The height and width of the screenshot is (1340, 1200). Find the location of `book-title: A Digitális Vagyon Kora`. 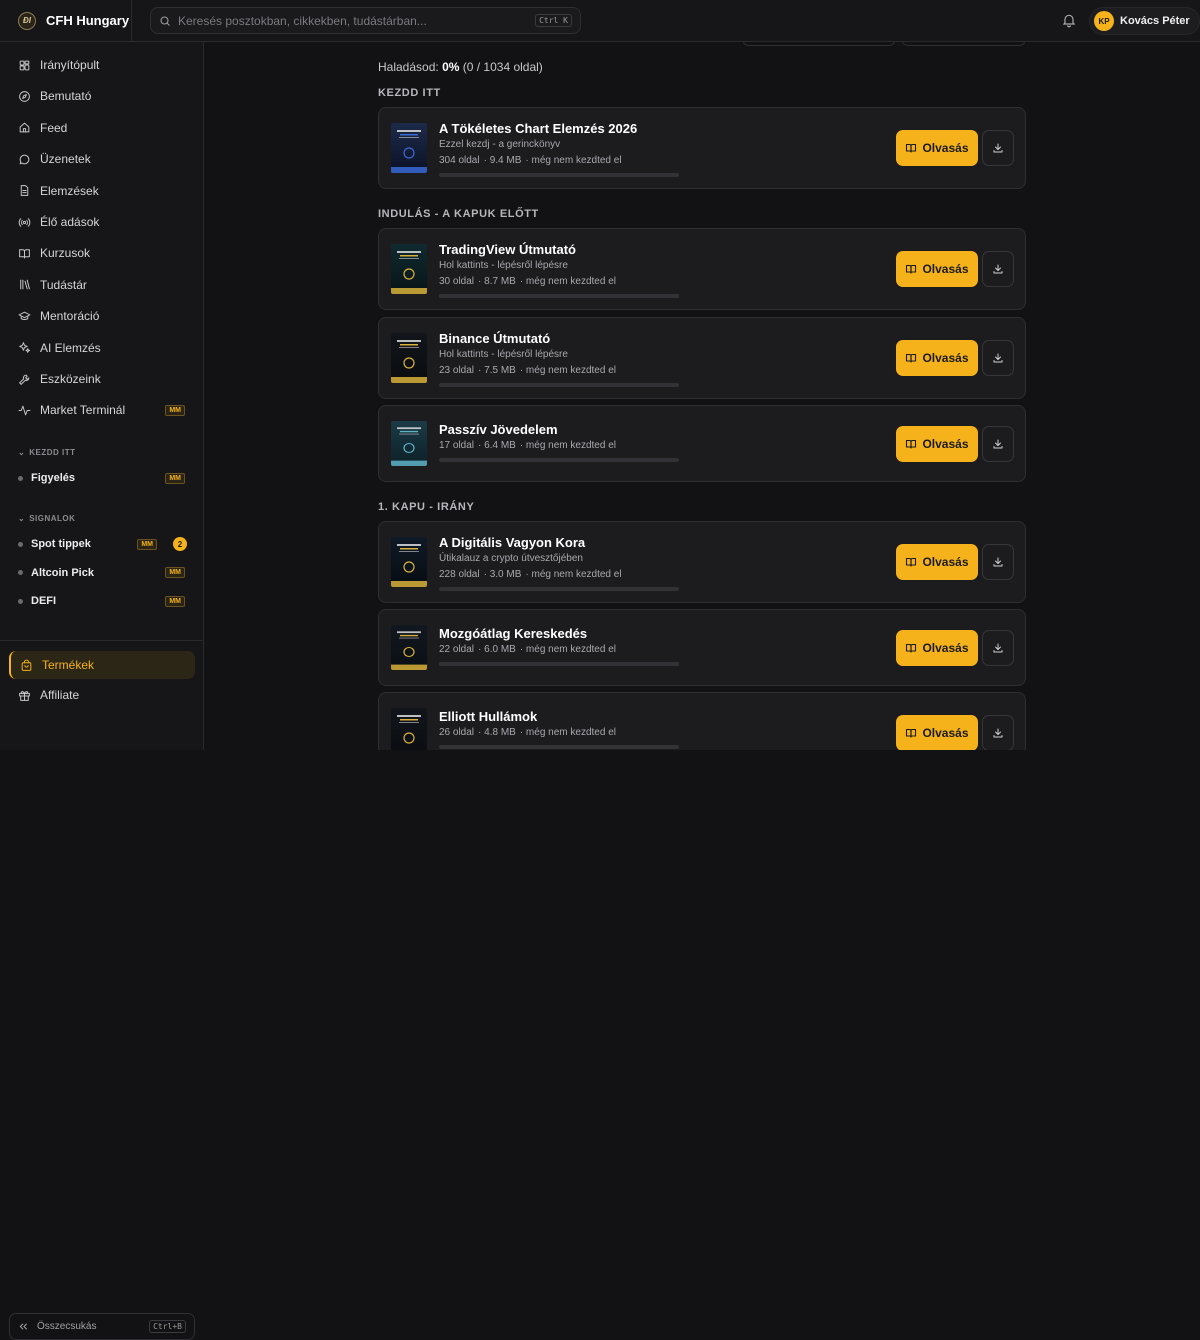

book-title: A Digitális Vagyon Kora is located at coordinates (512, 542).